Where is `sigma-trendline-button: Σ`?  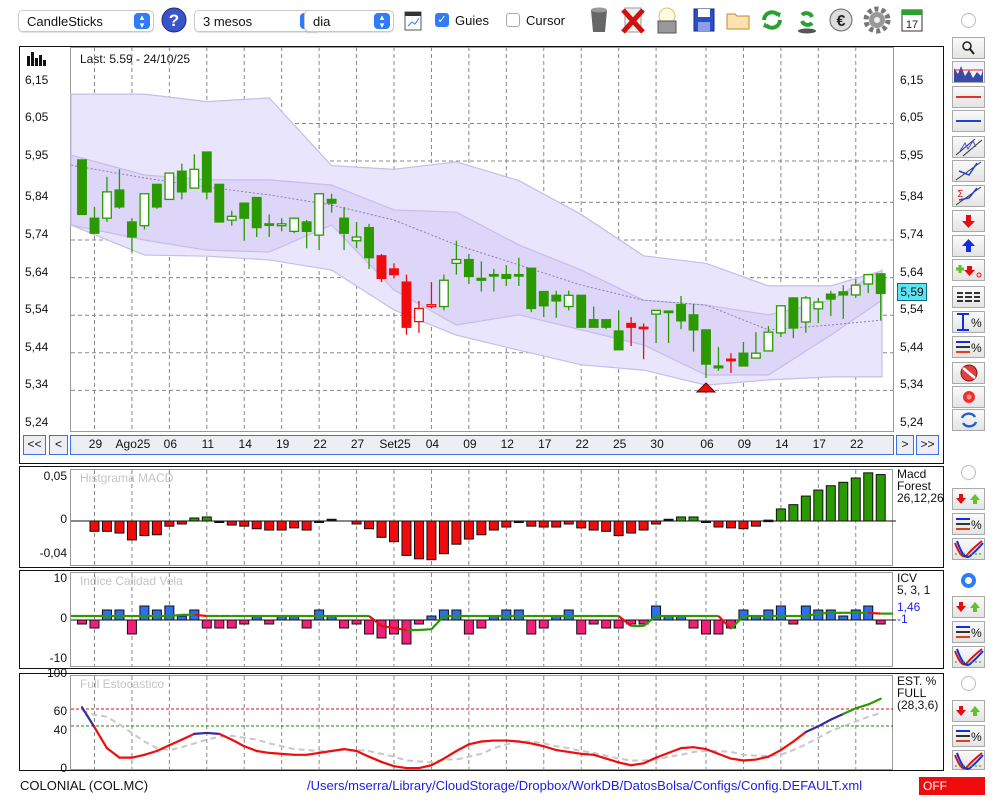 sigma-trendline-button: Σ is located at coordinates (968, 196).